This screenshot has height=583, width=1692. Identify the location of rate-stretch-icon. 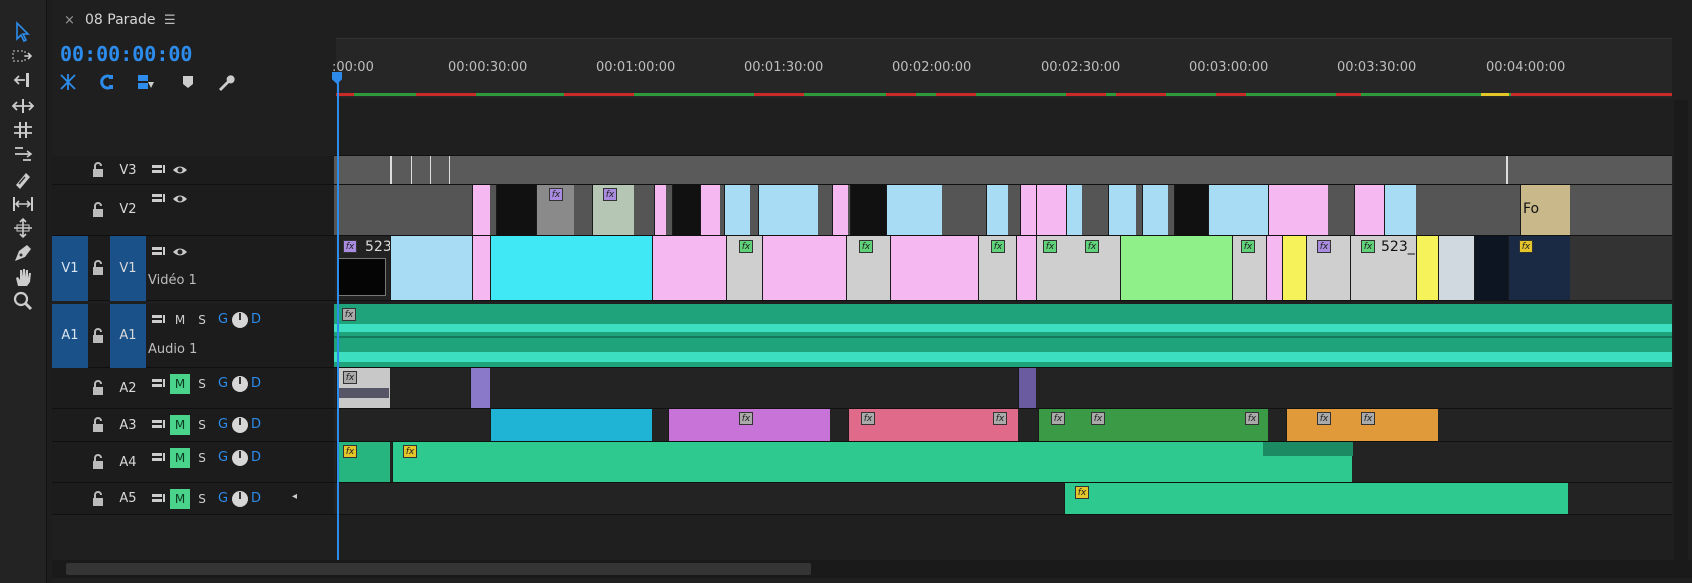
(23, 130).